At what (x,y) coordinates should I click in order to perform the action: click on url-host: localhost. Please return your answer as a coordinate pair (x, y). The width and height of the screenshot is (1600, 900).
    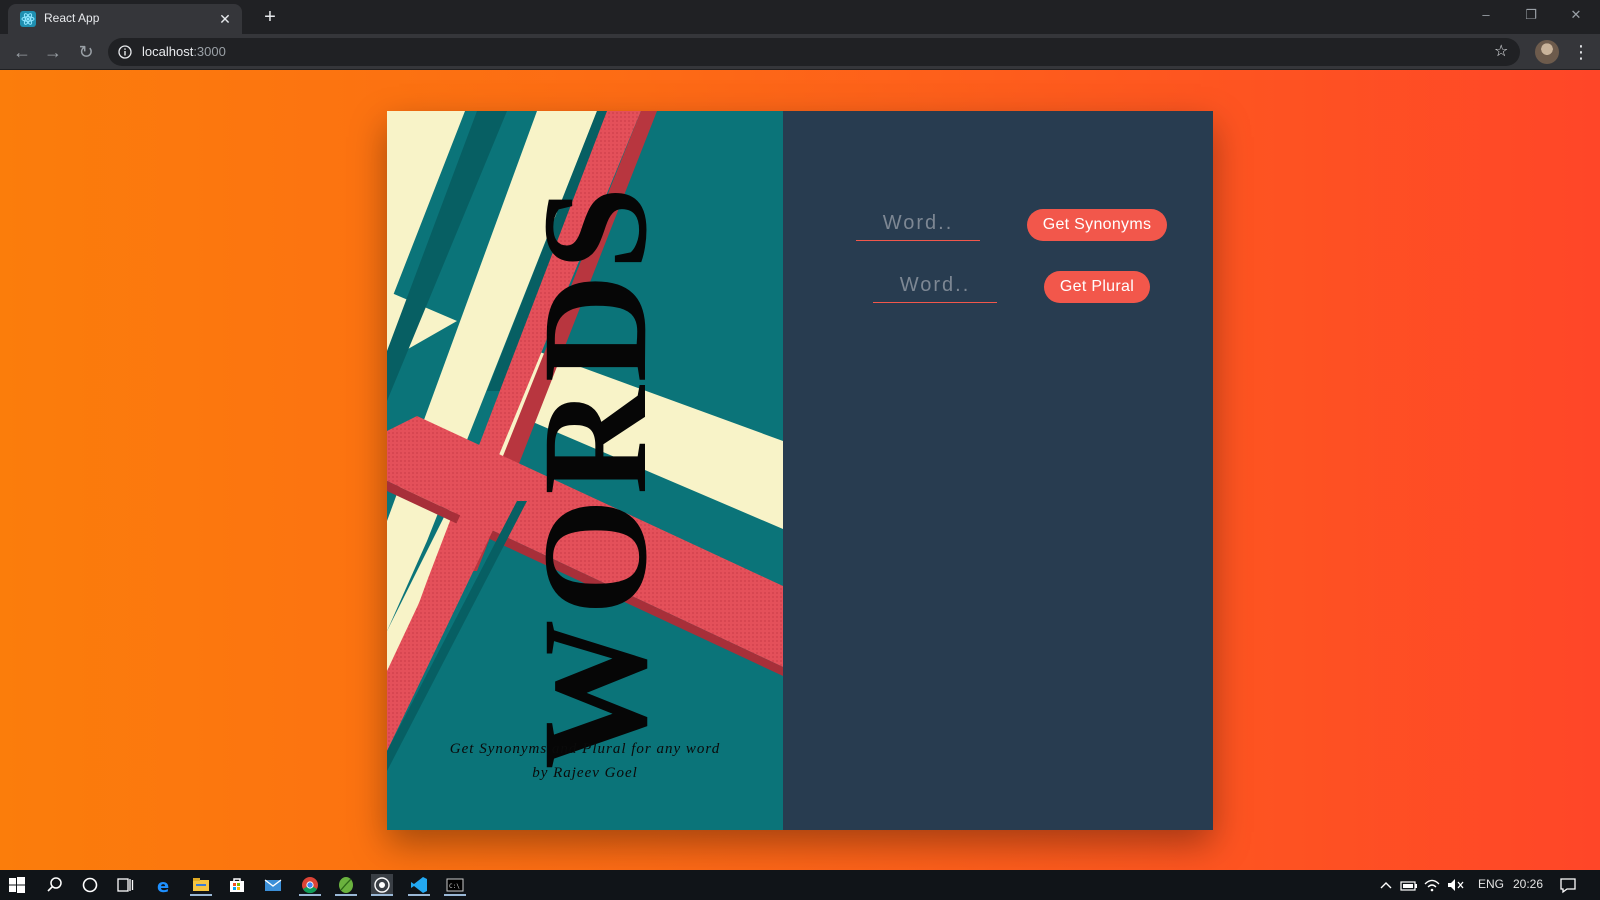
    Looking at the image, I should click on (168, 51).